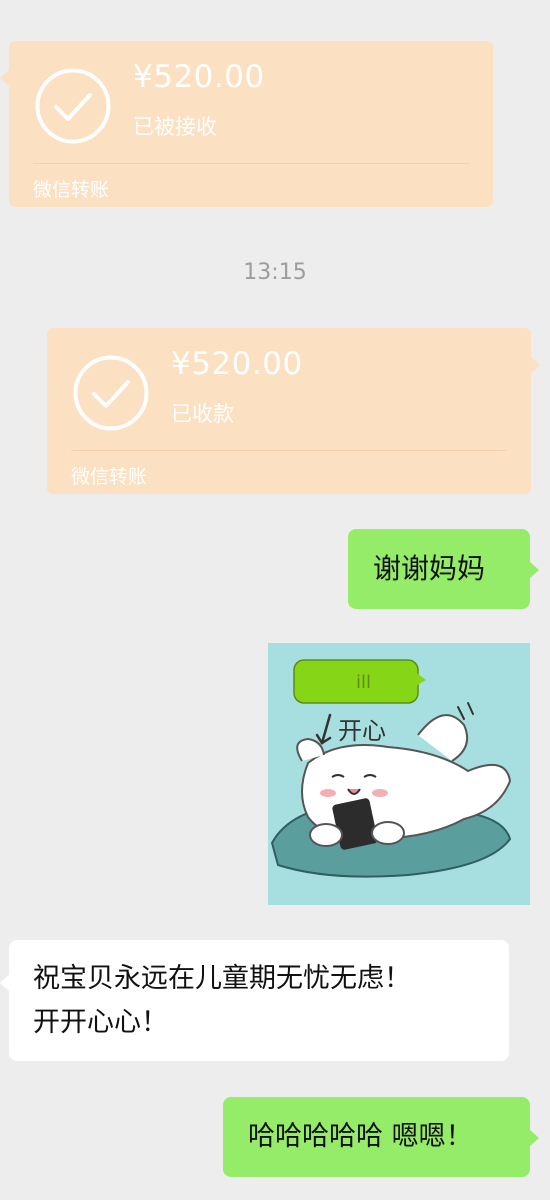 Image resolution: width=550 pixels, height=1200 pixels. I want to click on message-text: 哈哈哈哈哈 嗯嗯！, so click(360, 1136).